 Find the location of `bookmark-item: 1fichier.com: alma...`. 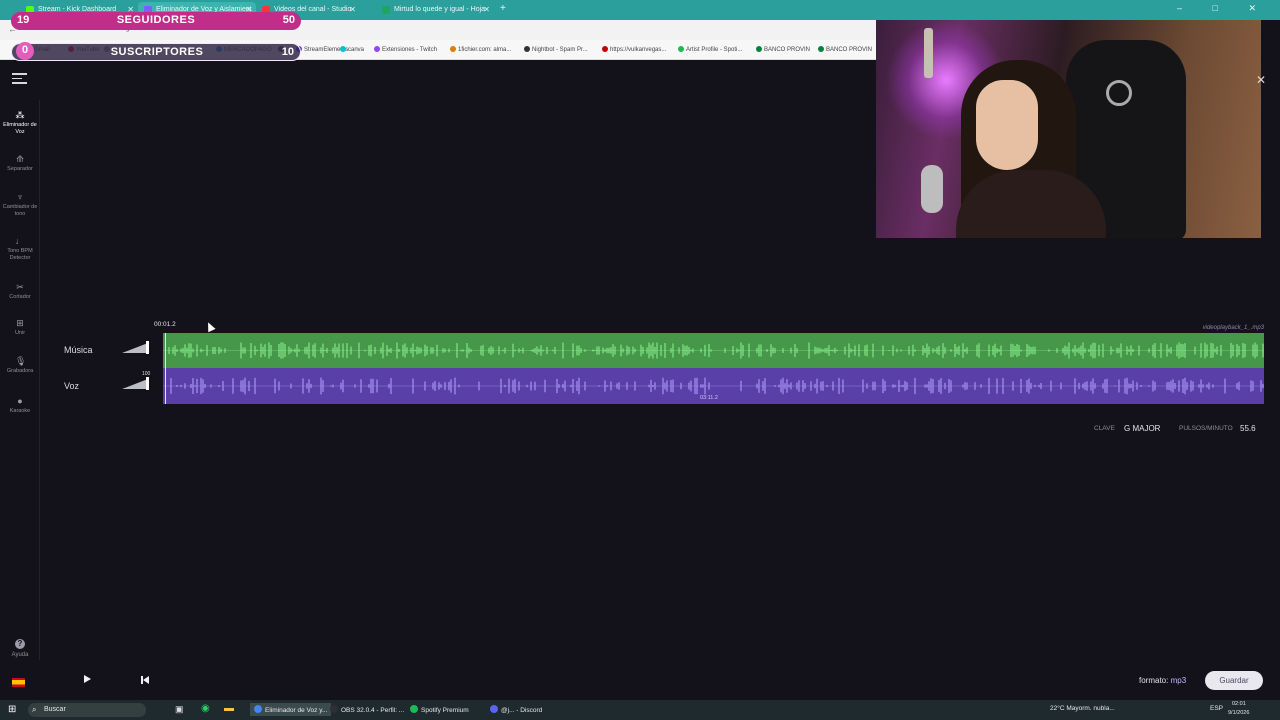

bookmark-item: 1fichier.com: alma... is located at coordinates (480, 49).